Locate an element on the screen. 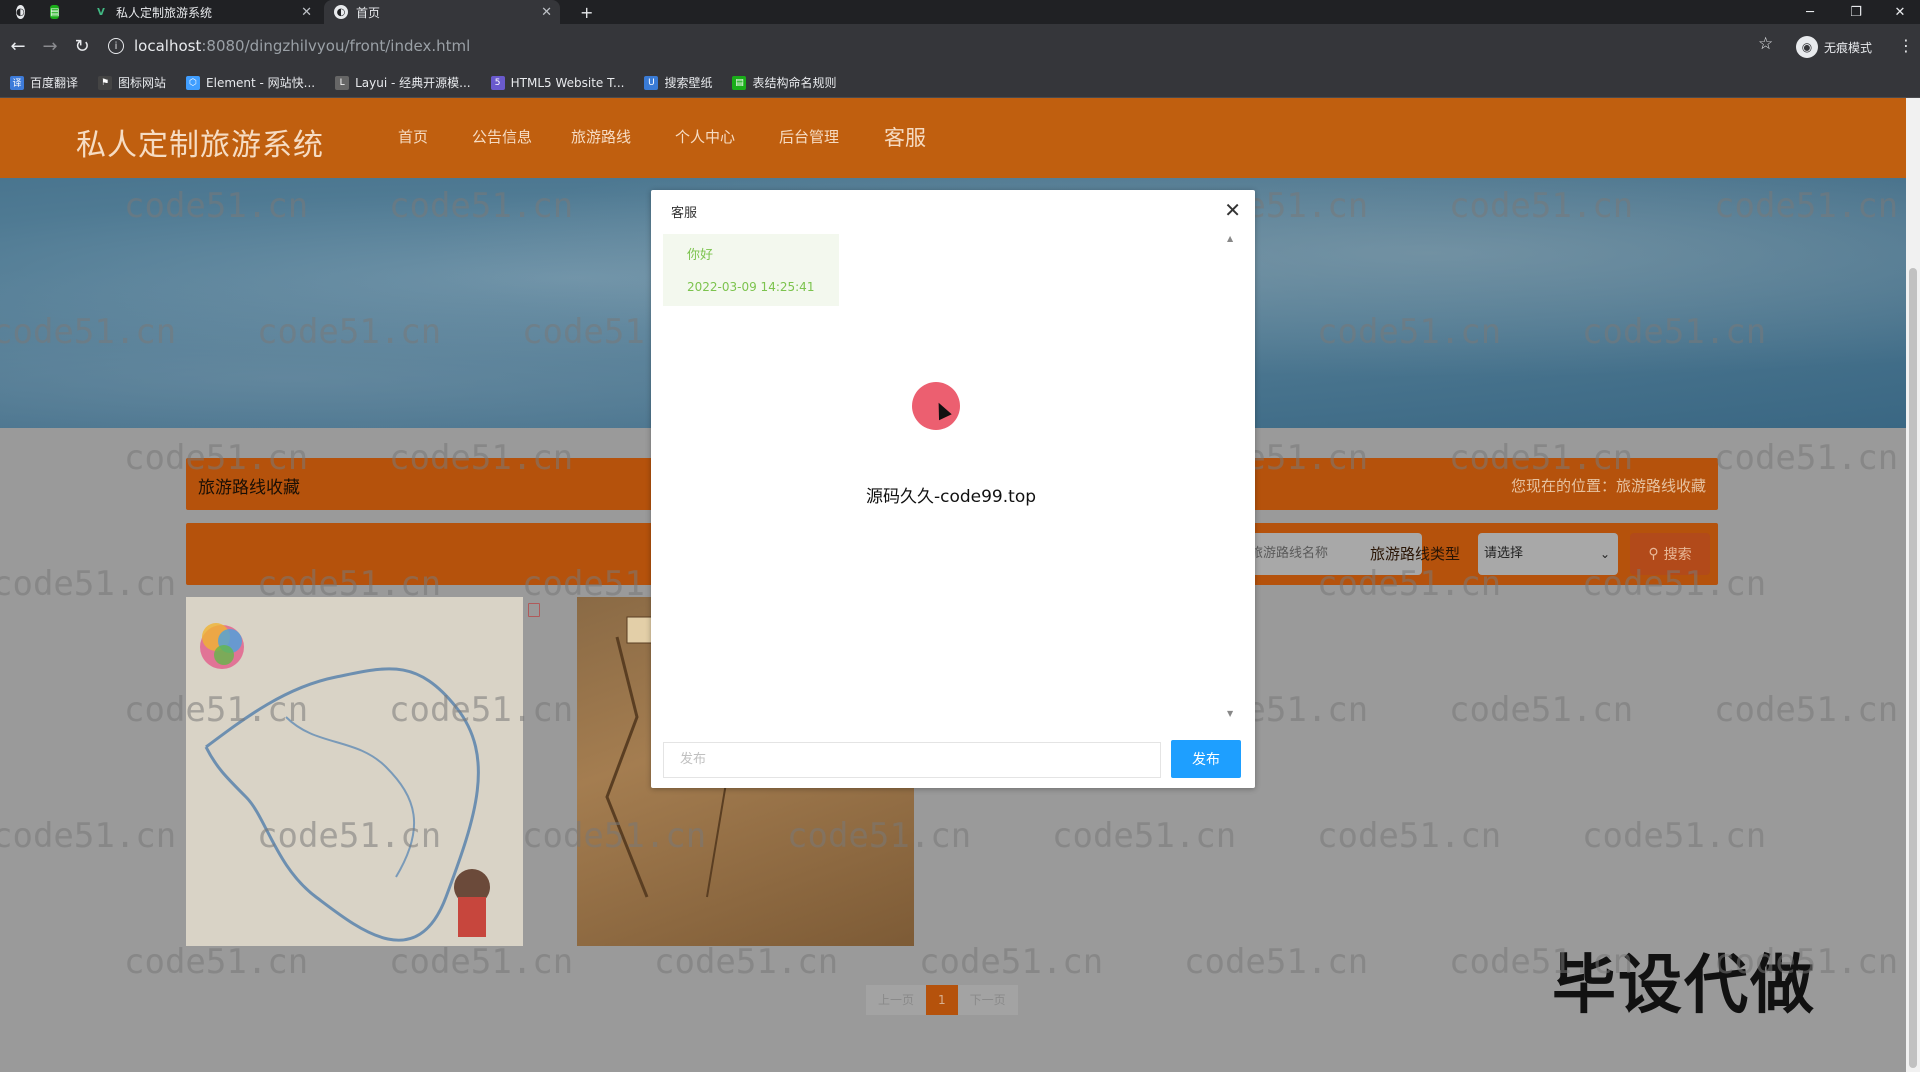 The width and height of the screenshot is (1920, 1072). chat-scrollbar: ▲ ▼ is located at coordinates (1231, 476).